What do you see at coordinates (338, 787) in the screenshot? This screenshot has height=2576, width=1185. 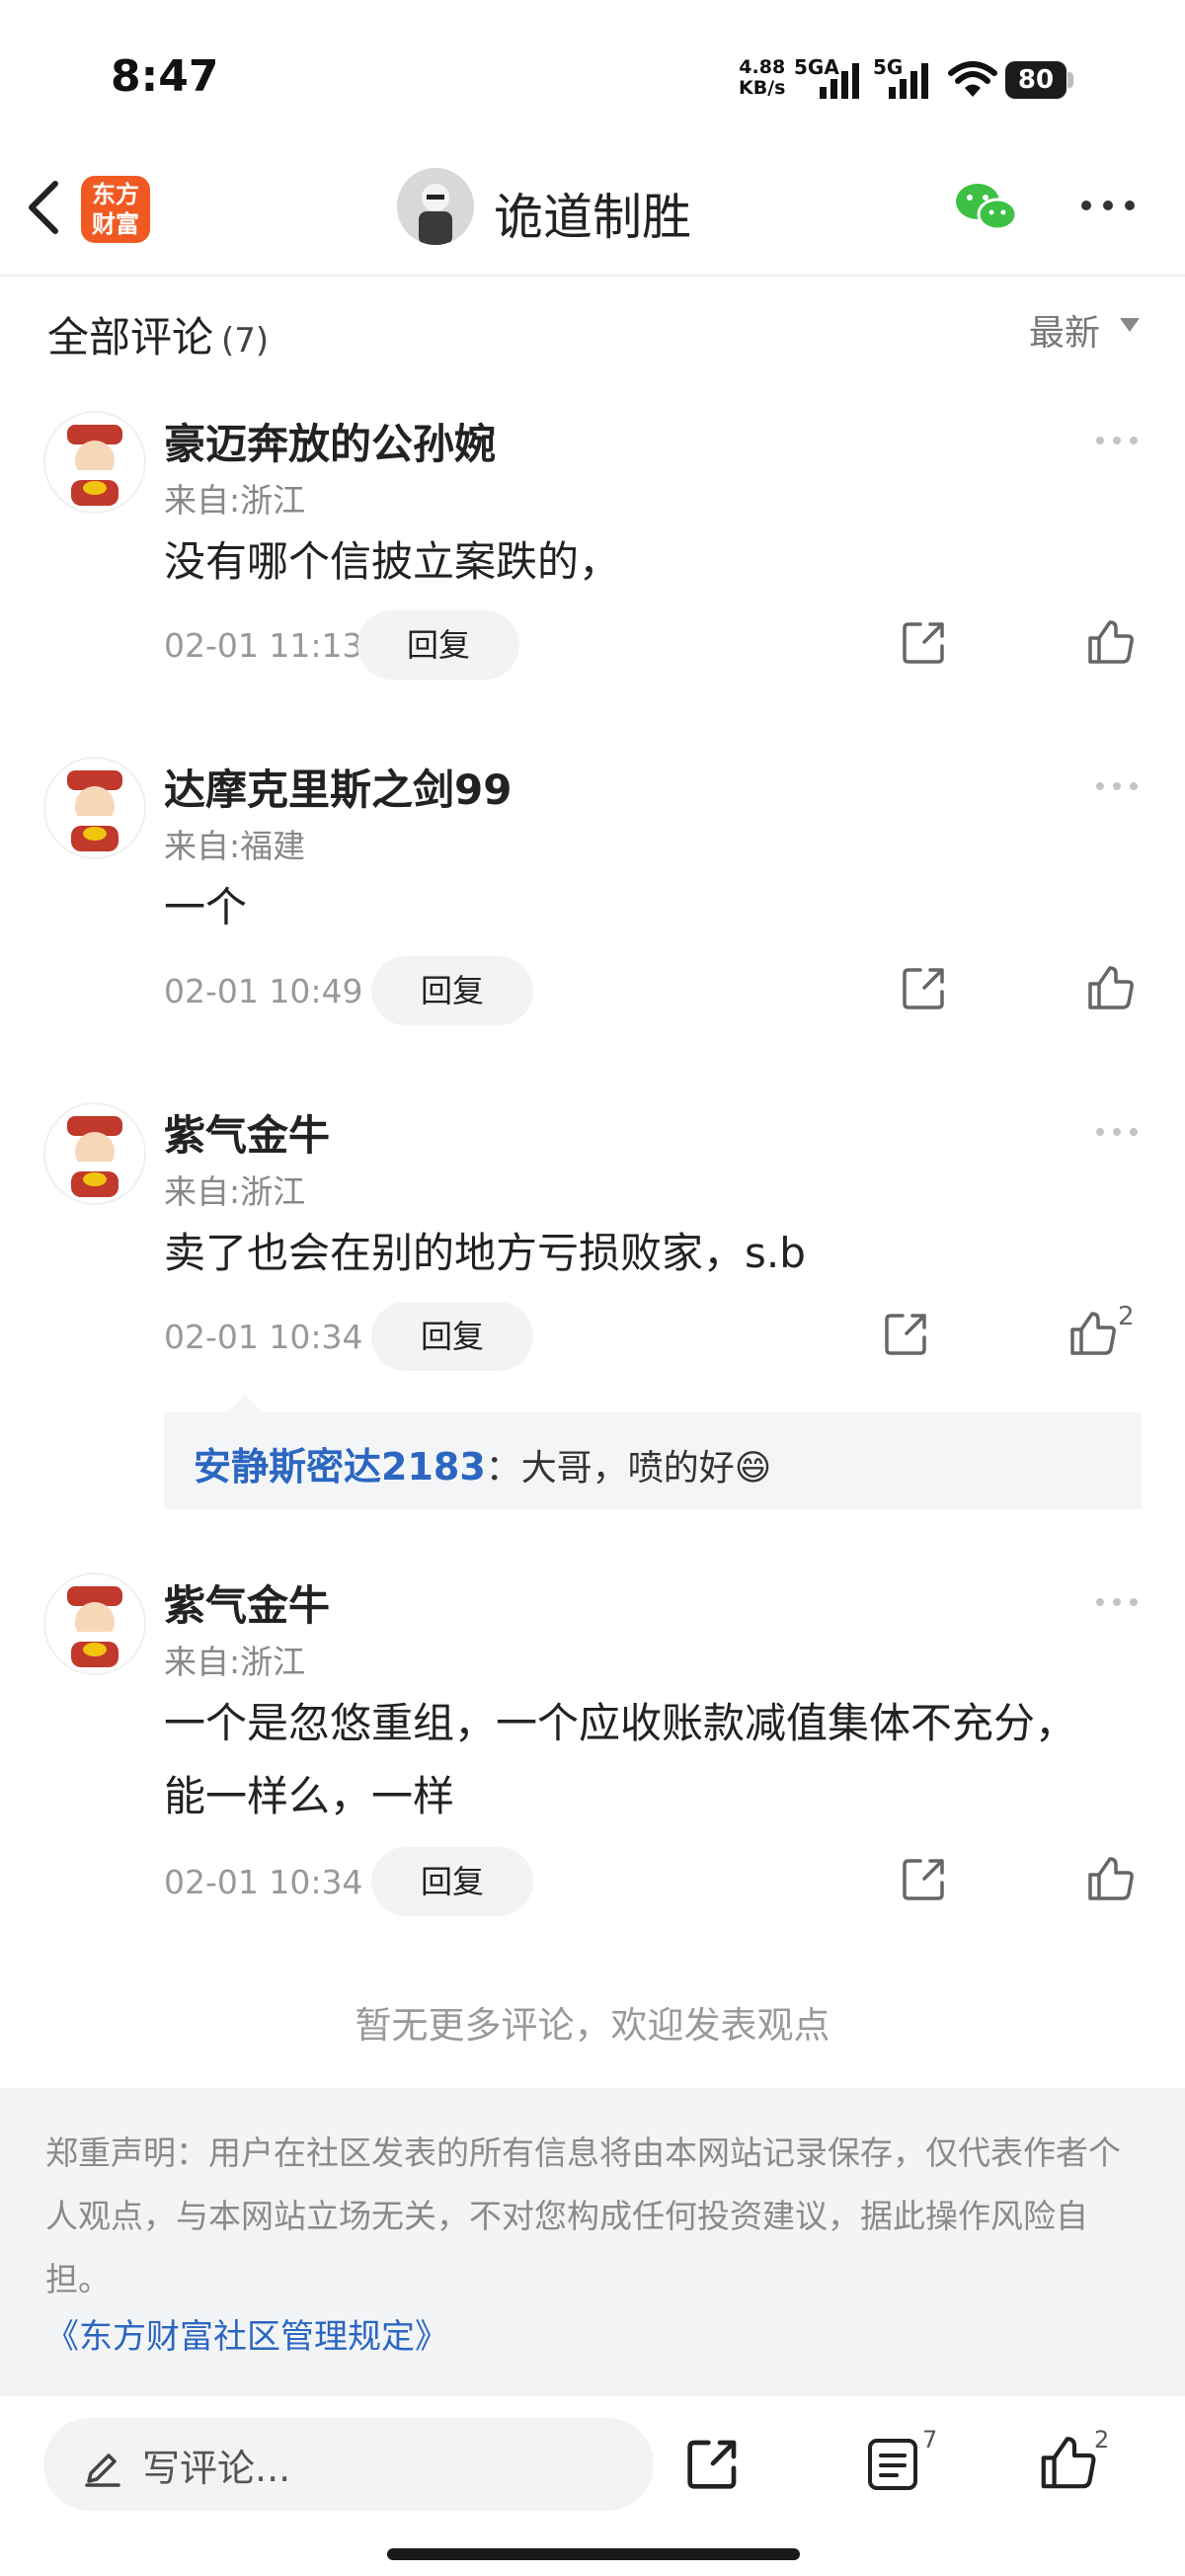 I see `comment-username: 达摩克里斯之剑99` at bounding box center [338, 787].